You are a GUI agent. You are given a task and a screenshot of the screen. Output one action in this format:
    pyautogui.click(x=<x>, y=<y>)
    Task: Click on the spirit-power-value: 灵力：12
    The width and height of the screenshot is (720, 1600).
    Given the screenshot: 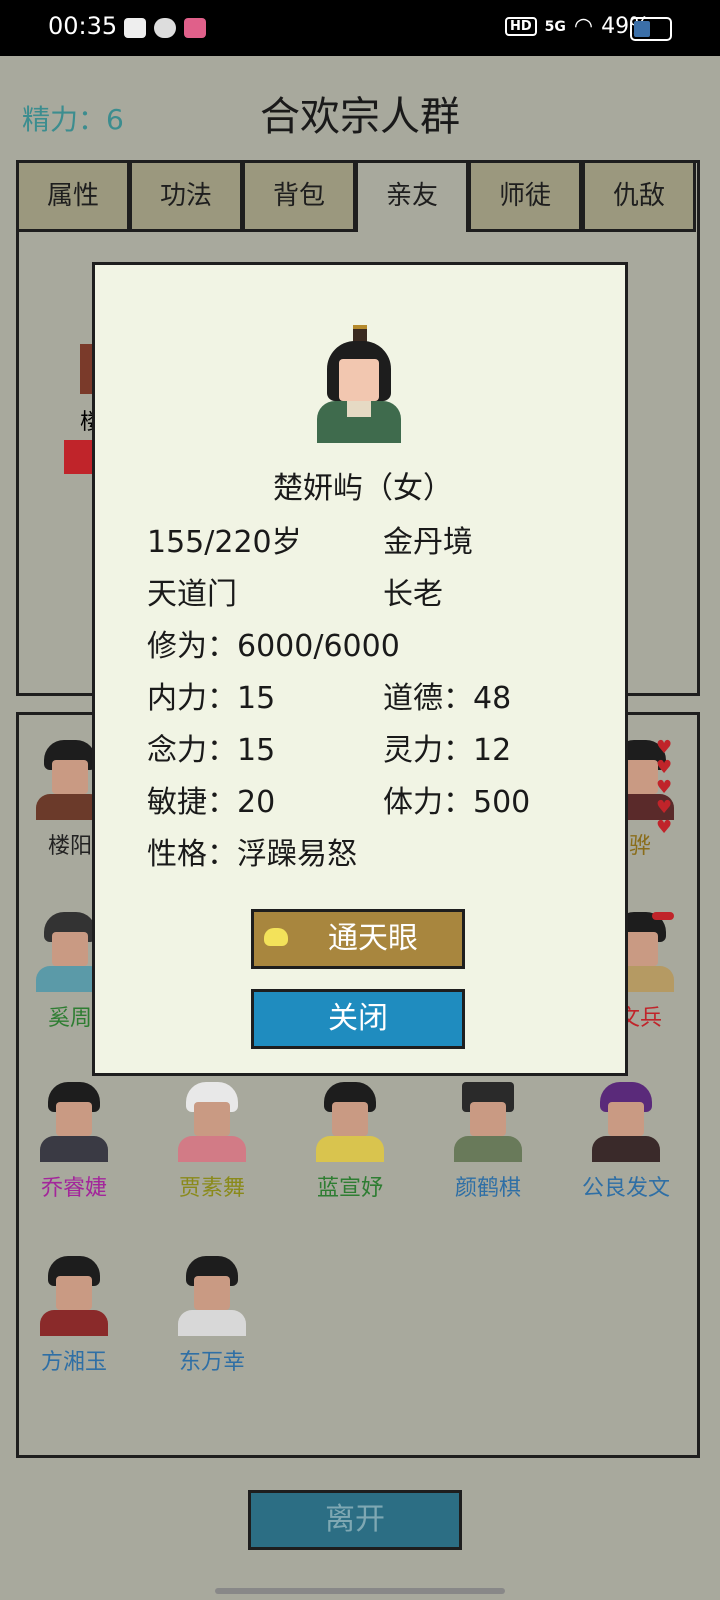 What is the action you would take?
    pyautogui.click(x=447, y=750)
    